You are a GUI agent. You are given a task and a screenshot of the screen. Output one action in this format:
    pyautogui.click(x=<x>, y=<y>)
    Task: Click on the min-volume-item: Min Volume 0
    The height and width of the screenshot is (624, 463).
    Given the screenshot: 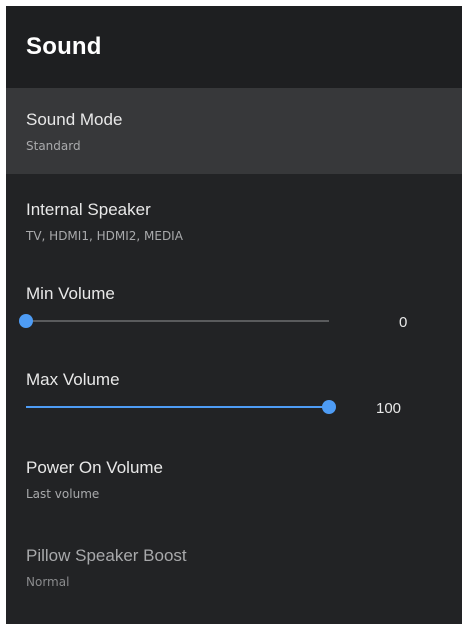 What is the action you would take?
    pyautogui.click(x=234, y=307)
    